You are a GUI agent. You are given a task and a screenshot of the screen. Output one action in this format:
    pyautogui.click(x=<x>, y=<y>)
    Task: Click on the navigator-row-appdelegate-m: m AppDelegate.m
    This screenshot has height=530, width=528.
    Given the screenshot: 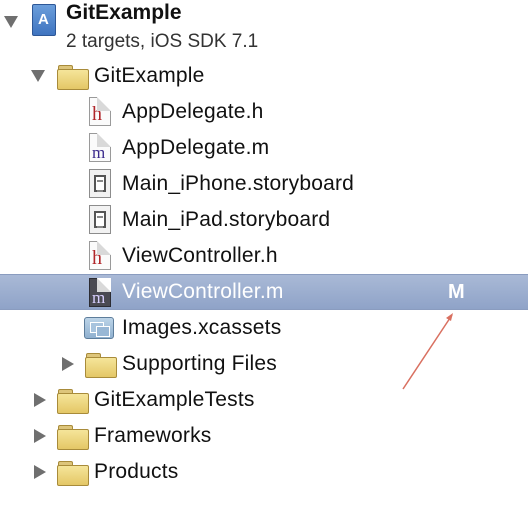 What is the action you would take?
    pyautogui.click(x=264, y=148)
    